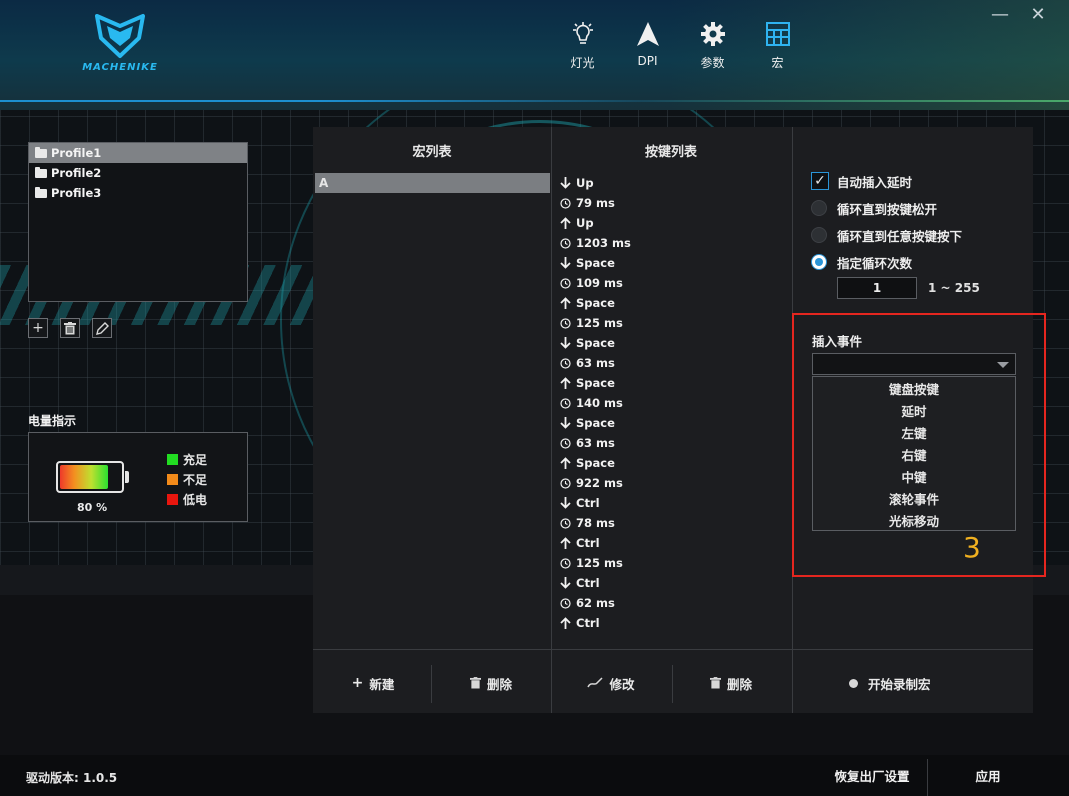  I want to click on start-record-button: 开始录制宏, so click(890, 683).